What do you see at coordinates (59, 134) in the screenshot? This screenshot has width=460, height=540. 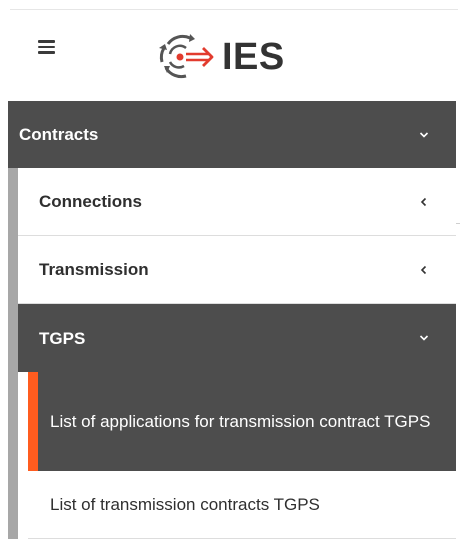 I see `sidebar-item-label: Contracts` at bounding box center [59, 134].